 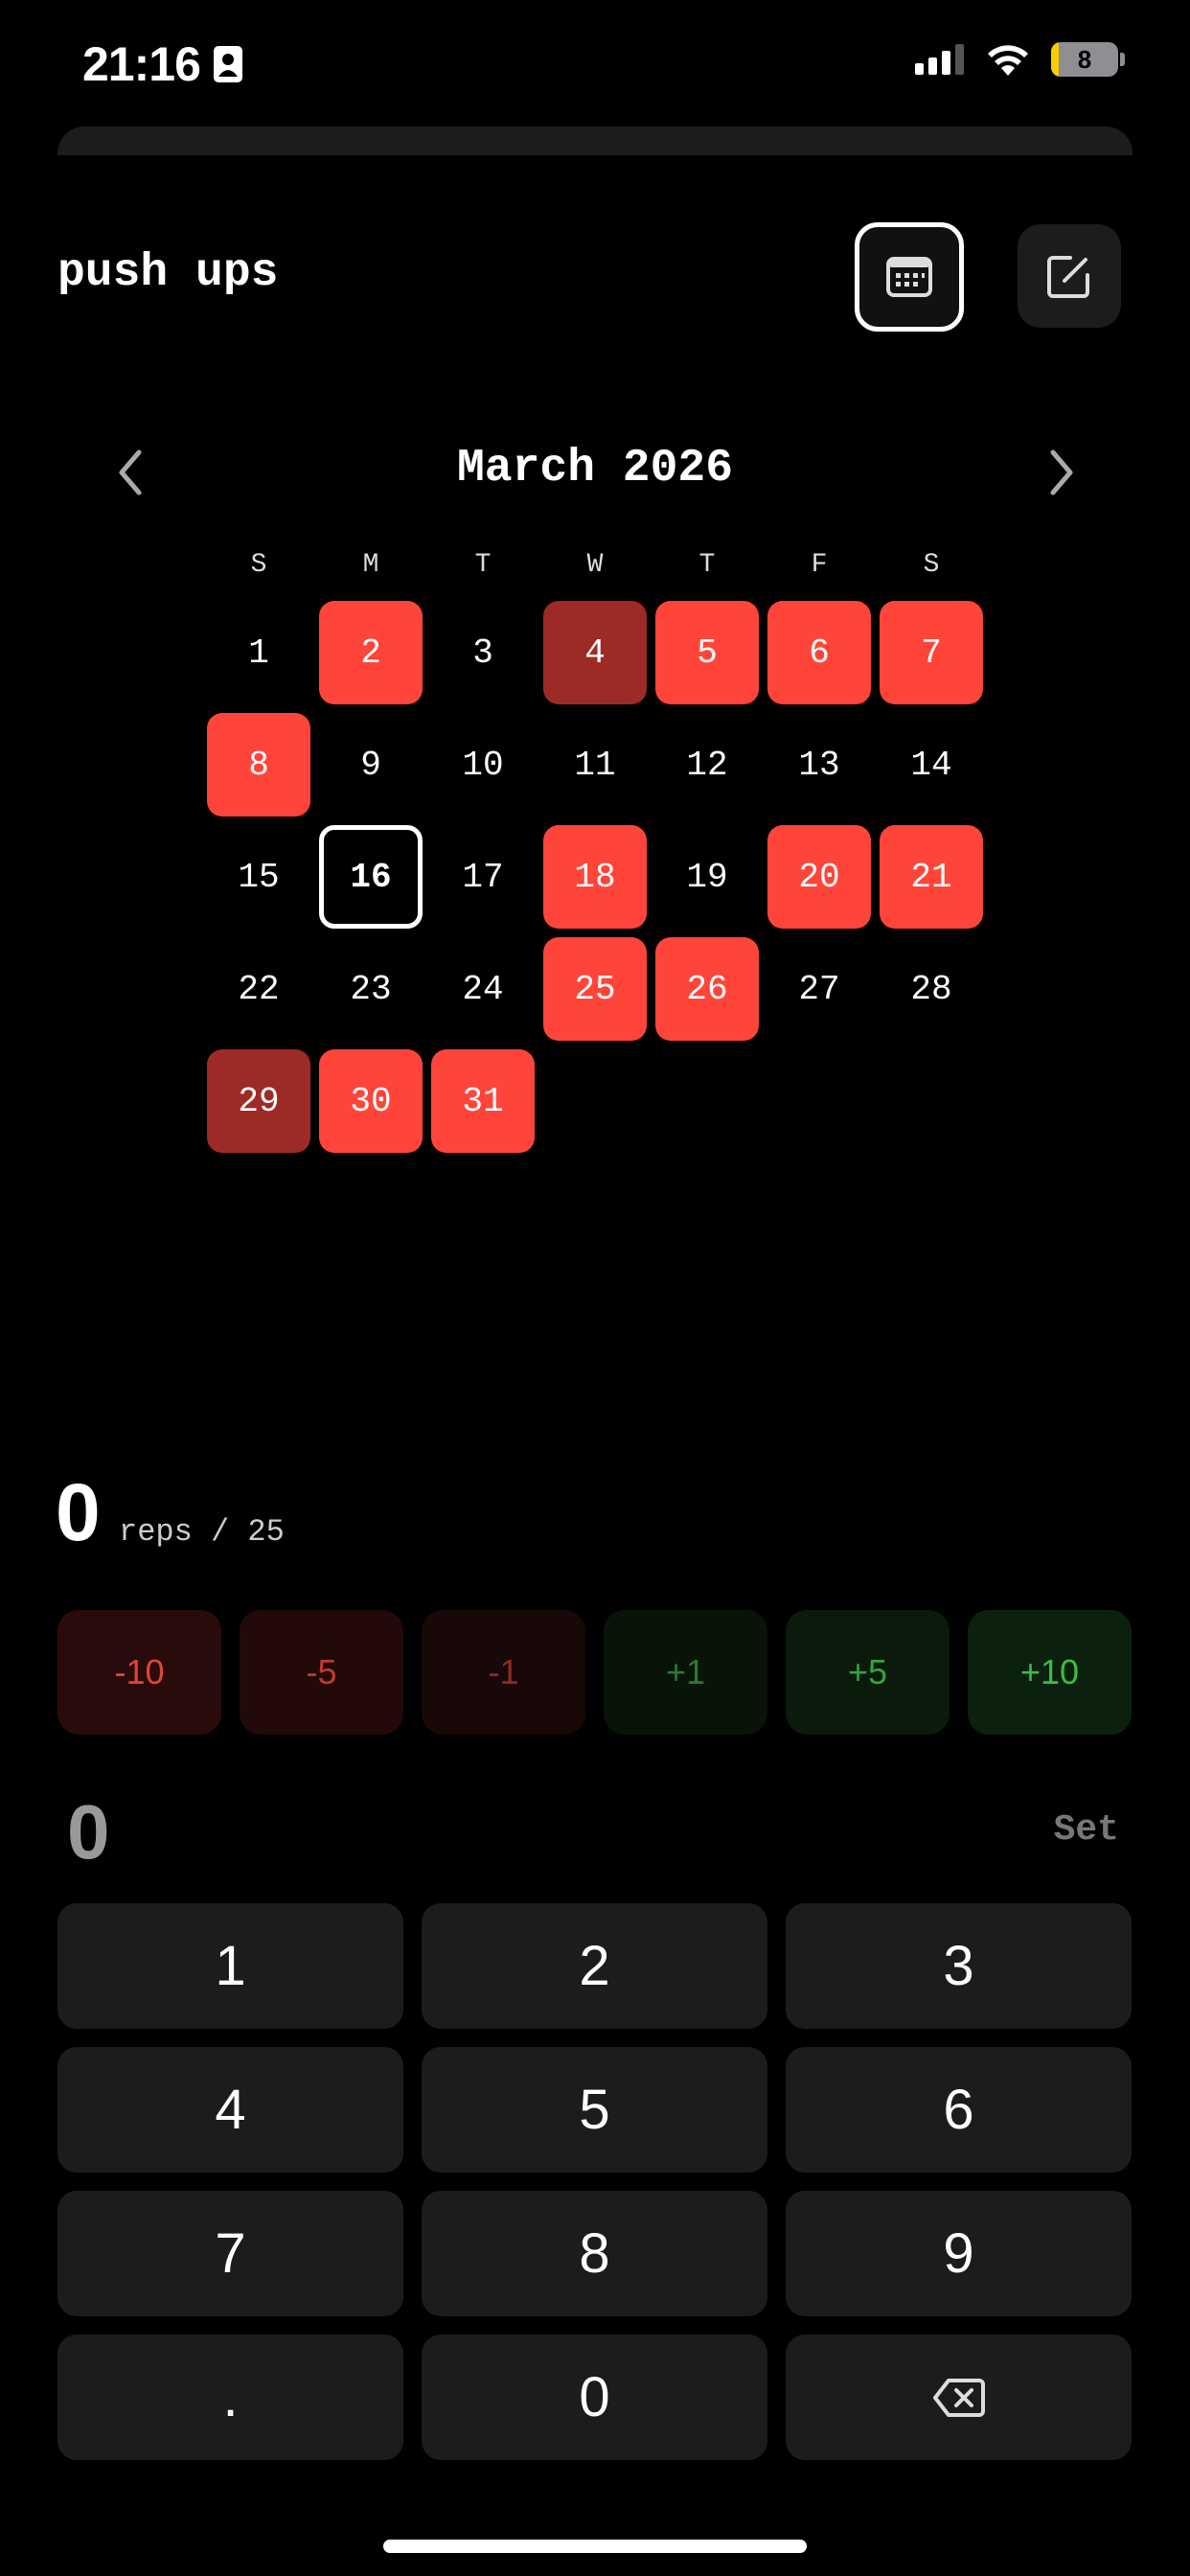 What do you see at coordinates (503, 1672) in the screenshot?
I see `adjust-button-minus1: -1` at bounding box center [503, 1672].